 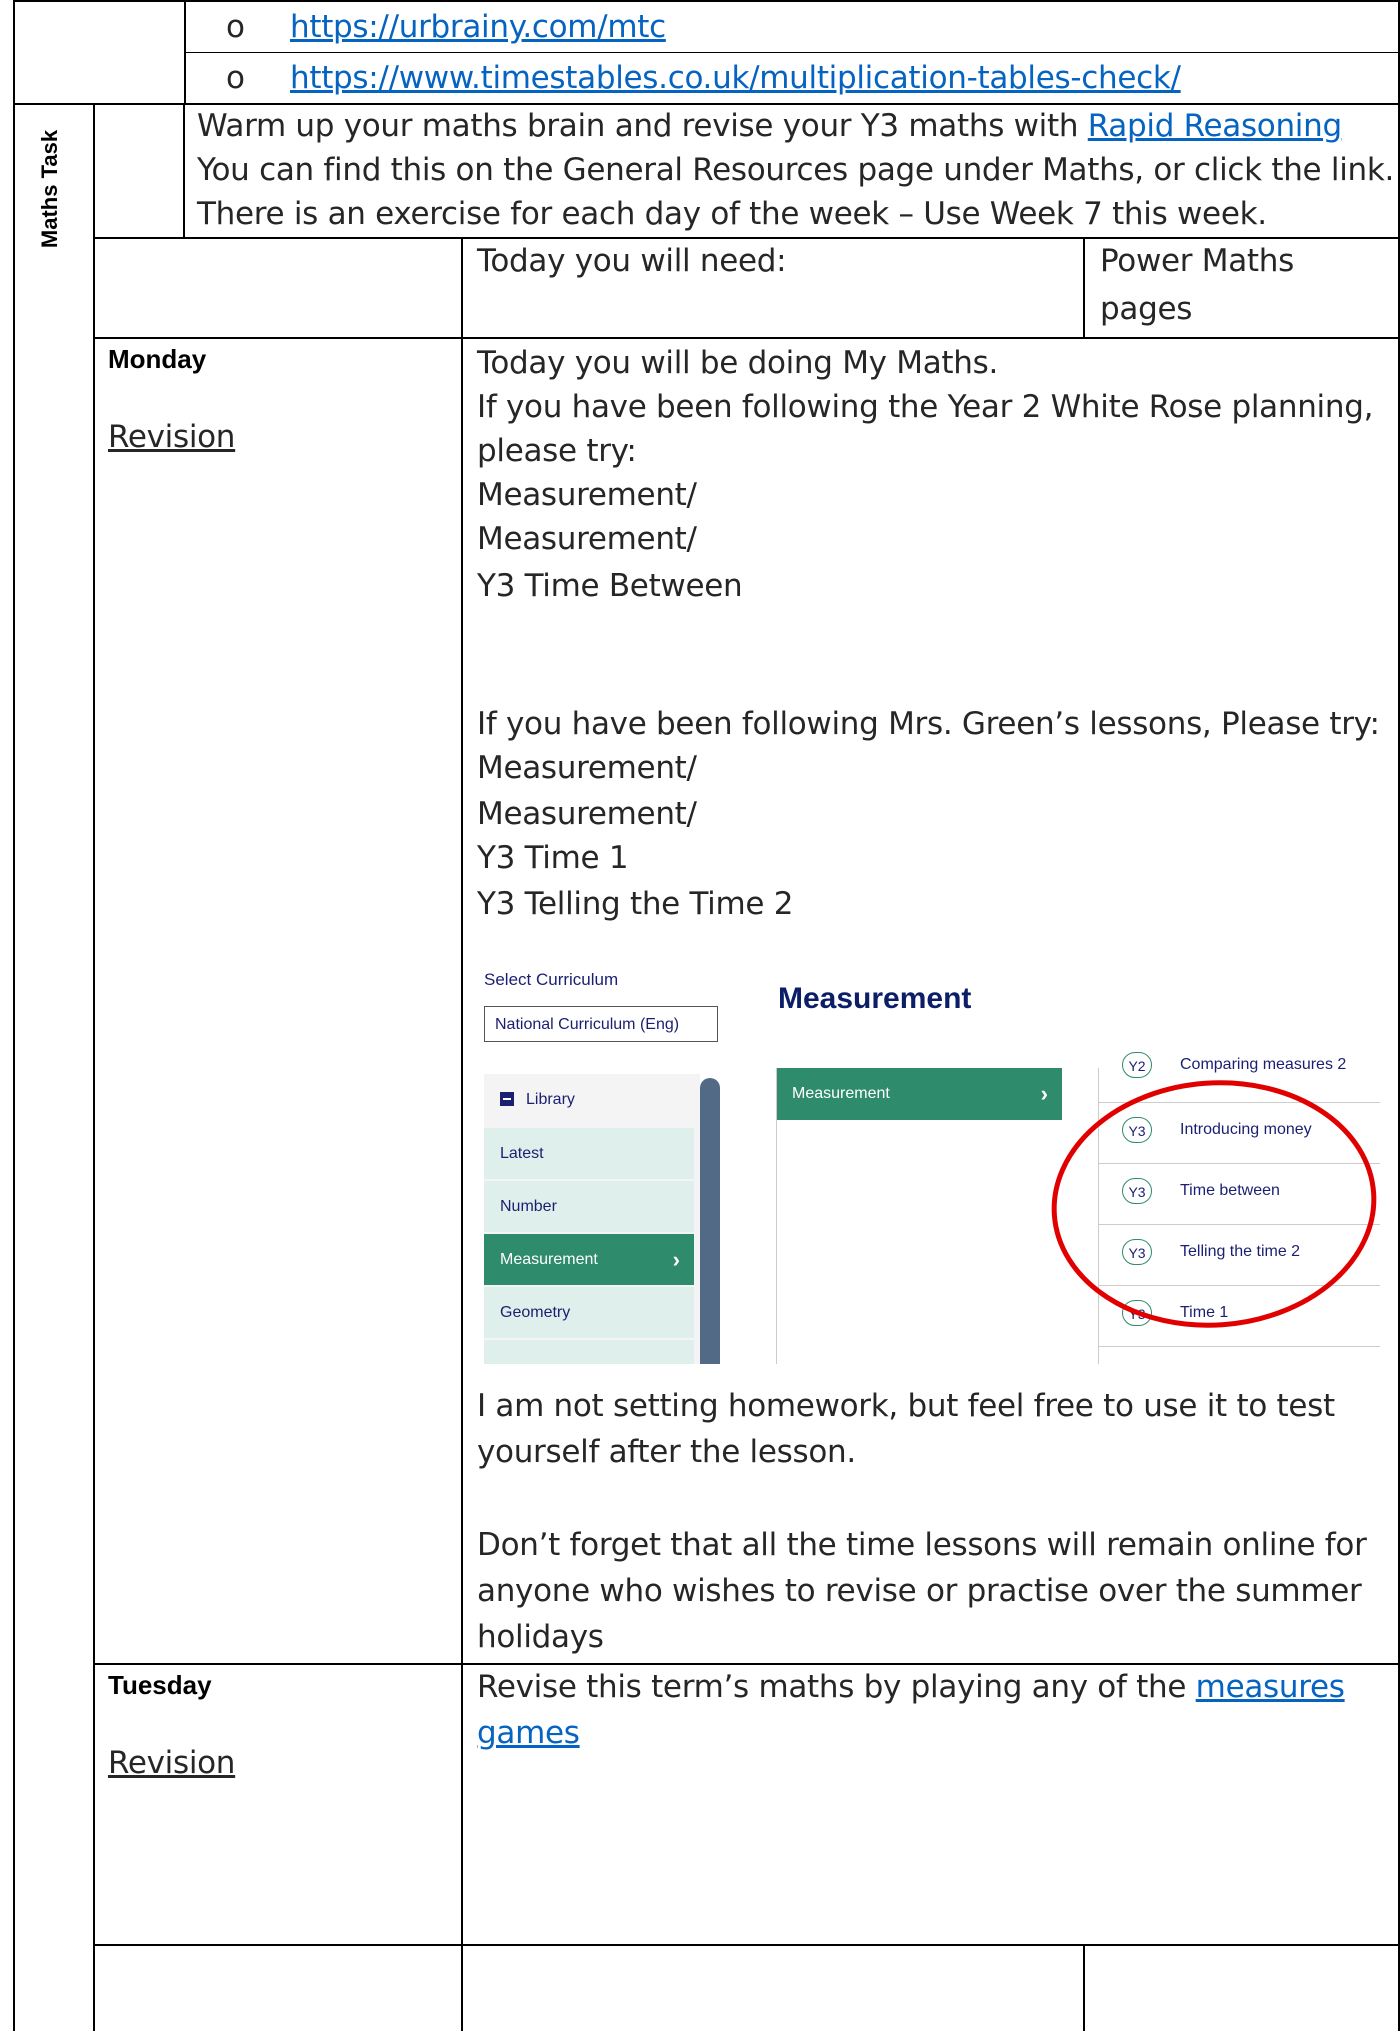 I want to click on monday-subtitle: Revision, so click(x=172, y=437).